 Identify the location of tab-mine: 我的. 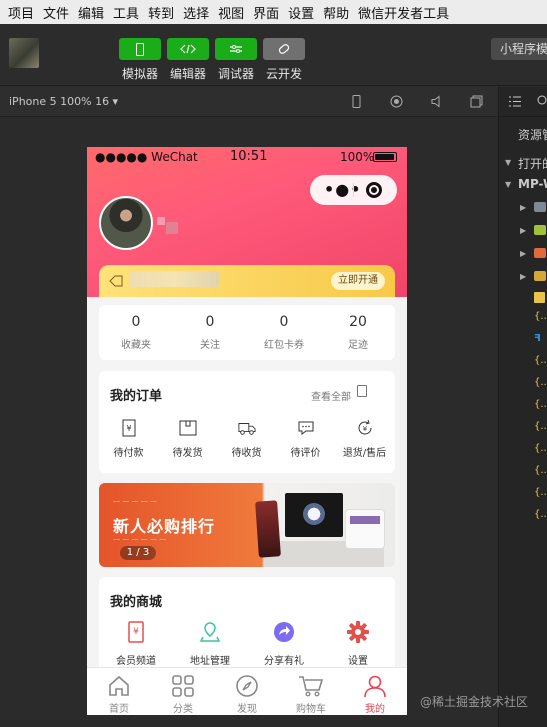
(375, 694).